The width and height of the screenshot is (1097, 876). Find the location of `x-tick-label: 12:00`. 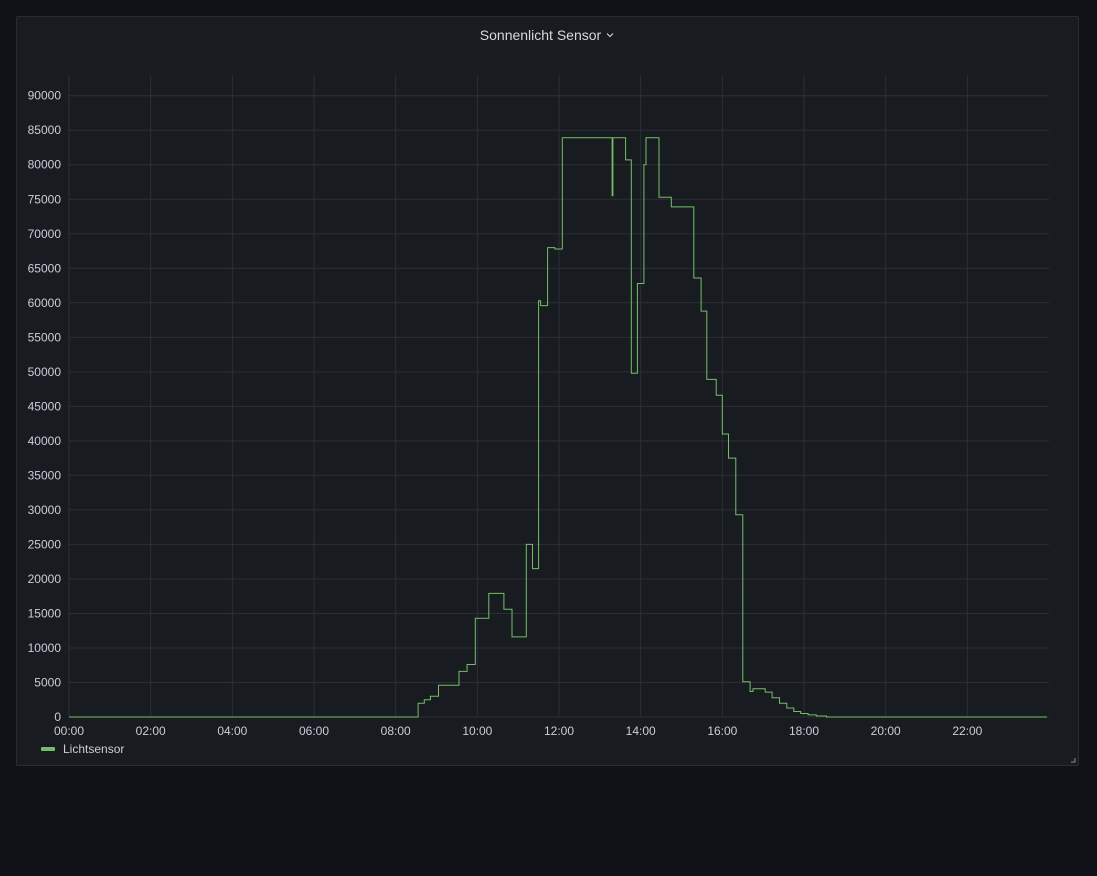

x-tick-label: 12:00 is located at coordinates (559, 731).